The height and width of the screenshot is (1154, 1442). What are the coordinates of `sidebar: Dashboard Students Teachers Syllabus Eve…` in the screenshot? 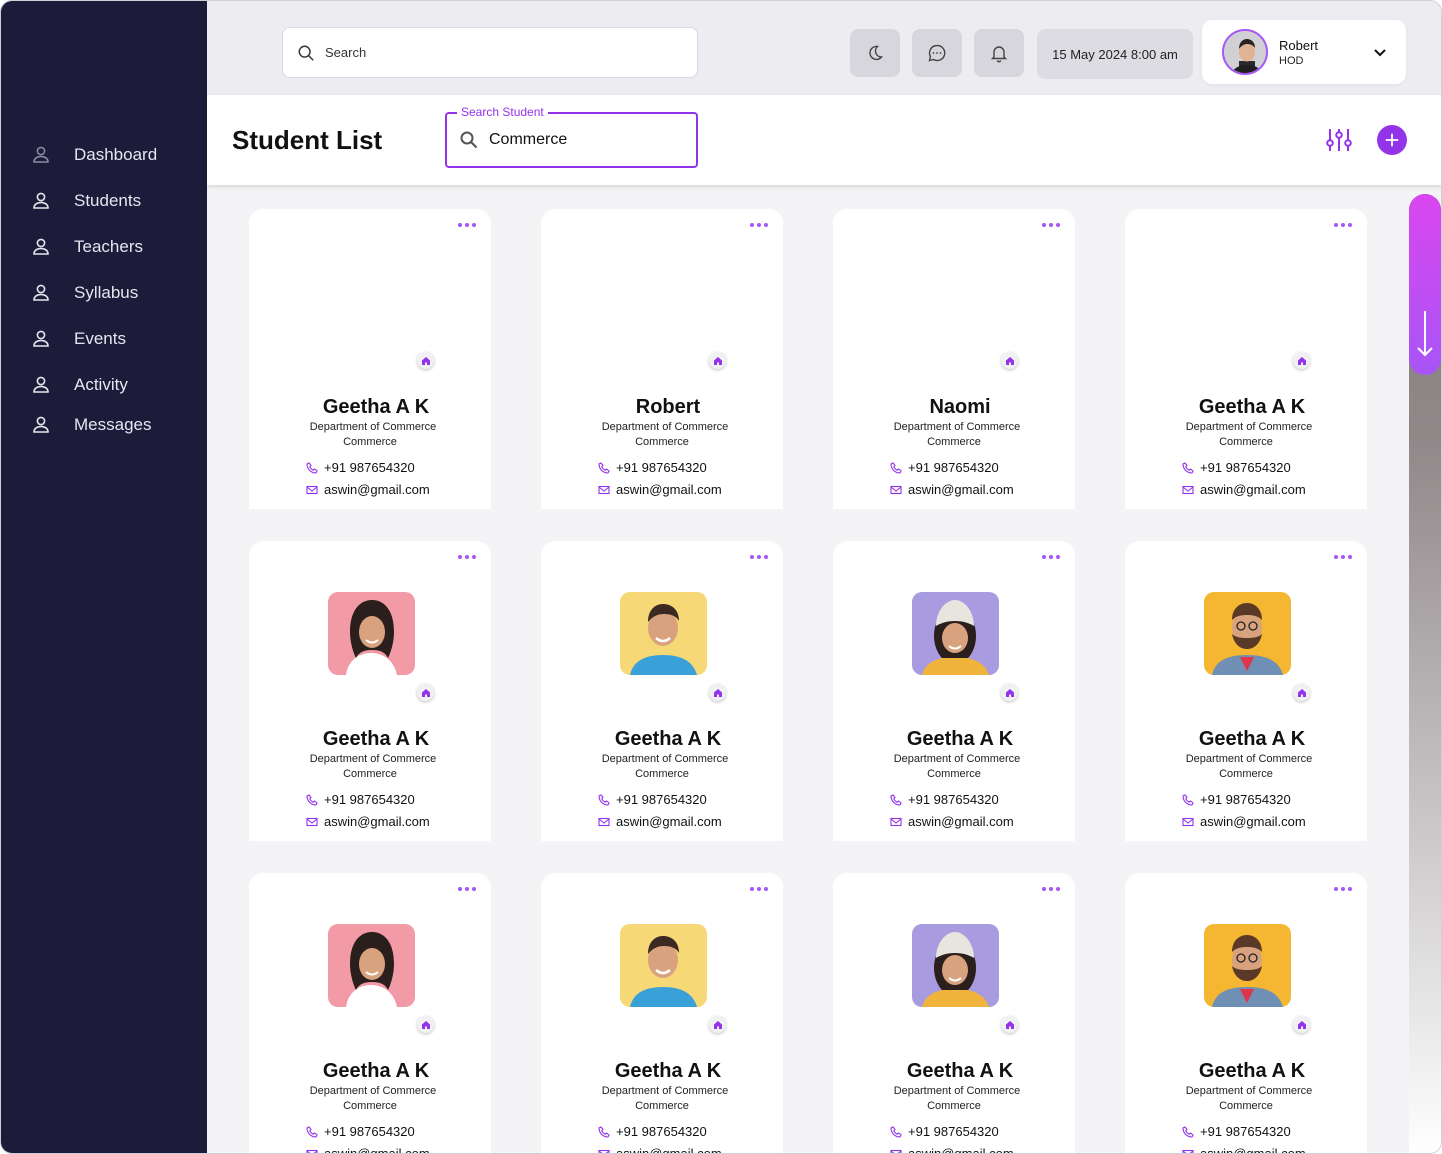 It's located at (104, 577).